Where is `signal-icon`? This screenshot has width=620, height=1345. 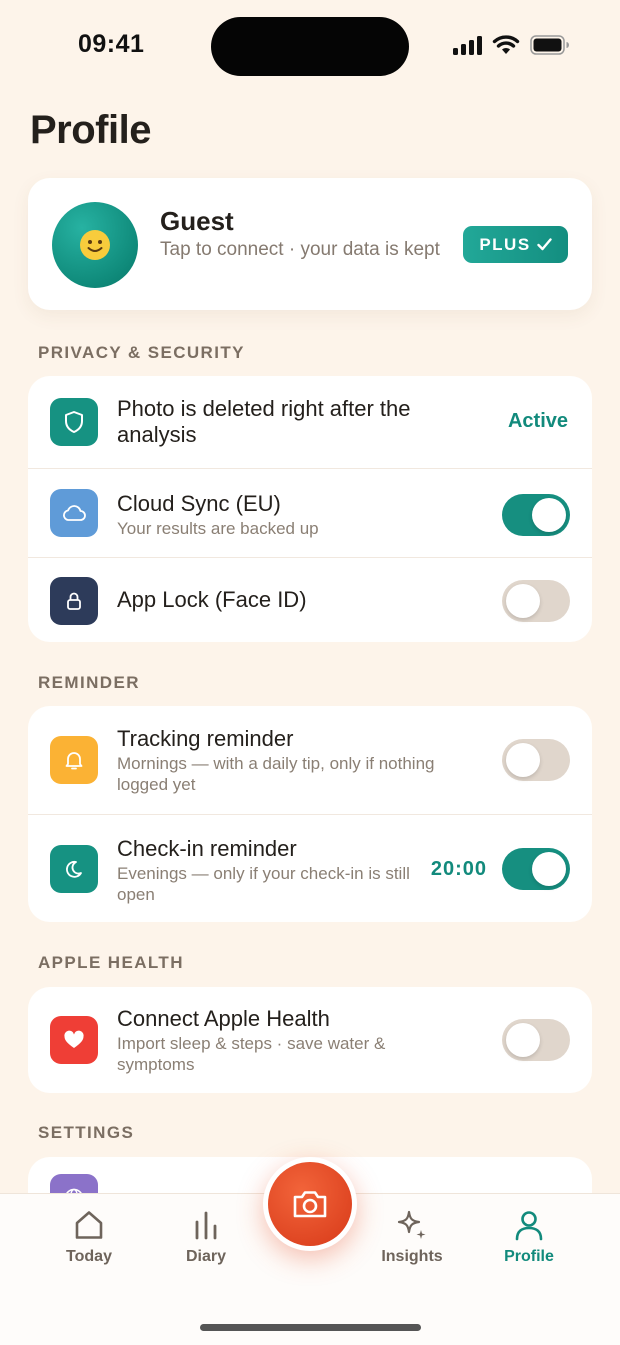 signal-icon is located at coordinates (467, 45).